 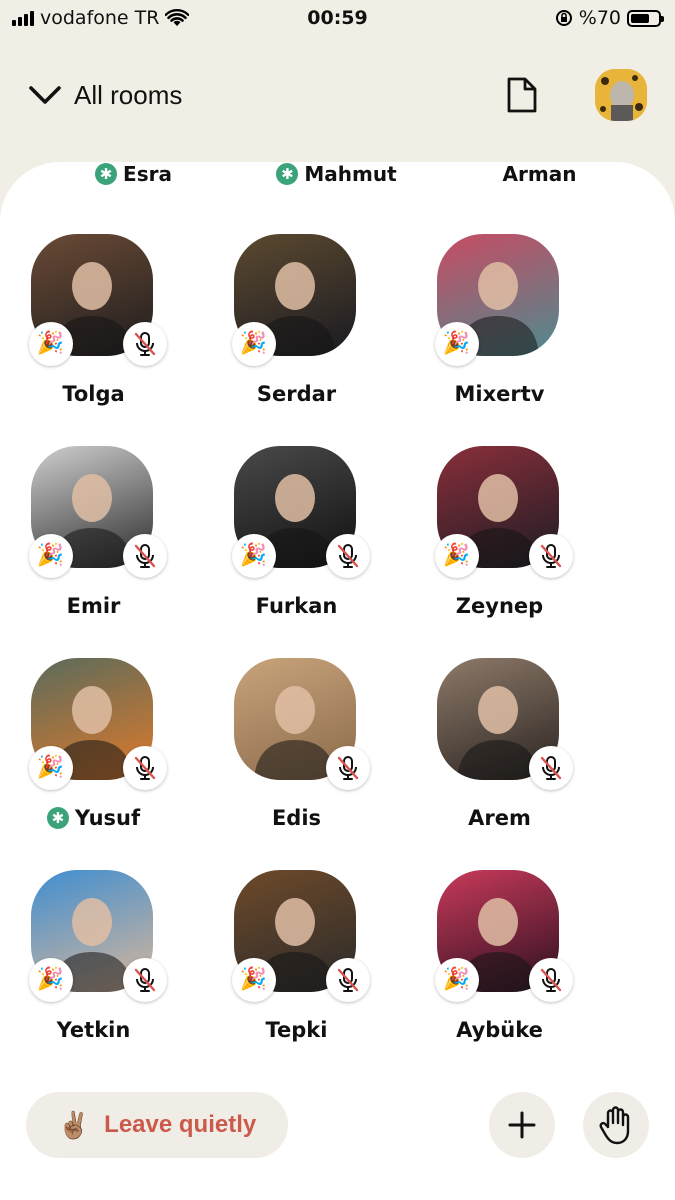 I want to click on speaker-name-text: Tepki, so click(x=296, y=1030).